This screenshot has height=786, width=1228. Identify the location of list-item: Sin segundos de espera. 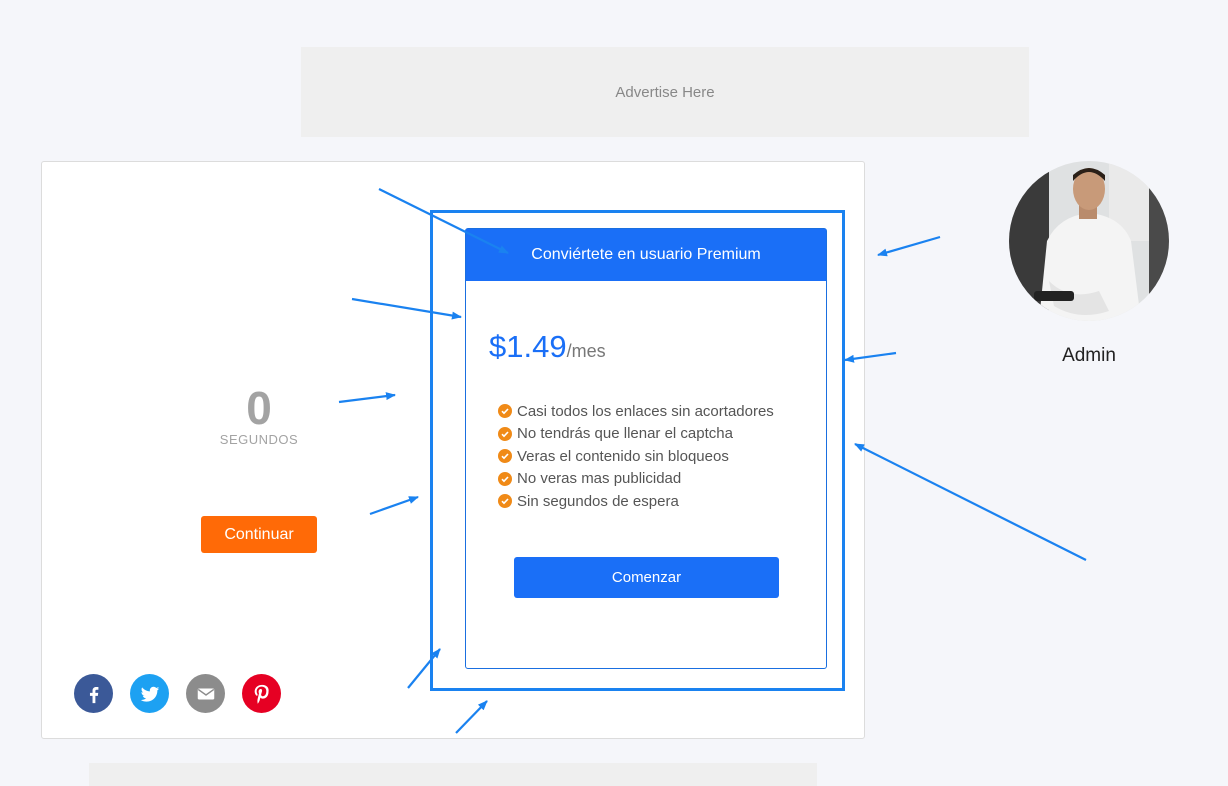
(636, 501).